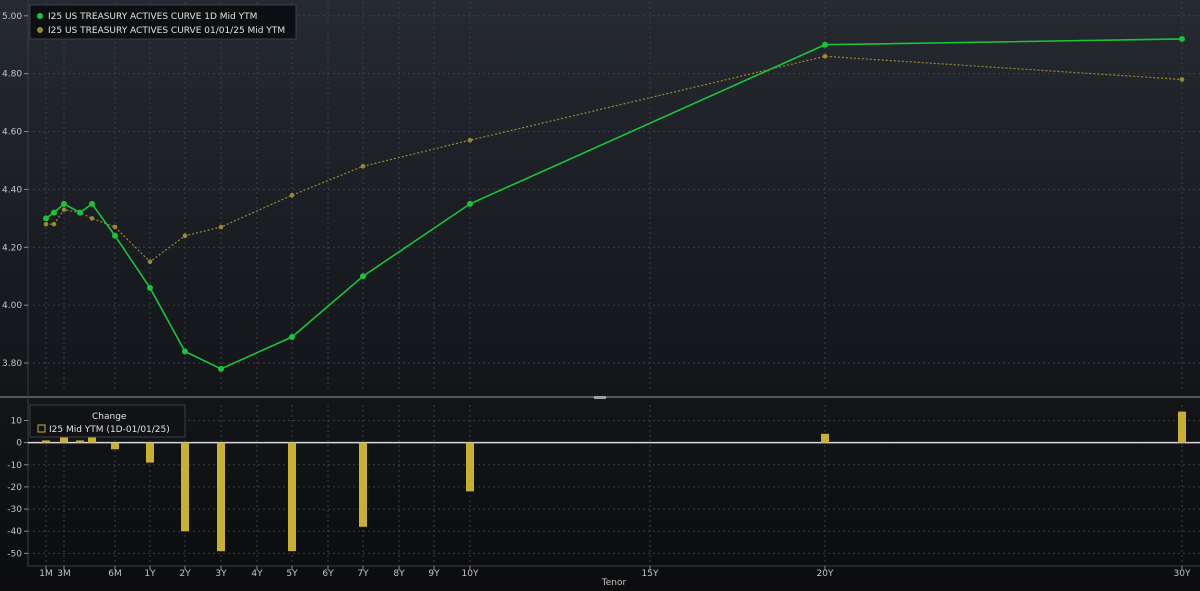 The height and width of the screenshot is (591, 1200). What do you see at coordinates (12, 364) in the screenshot?
I see `ytick-top-3-80: 3.80` at bounding box center [12, 364].